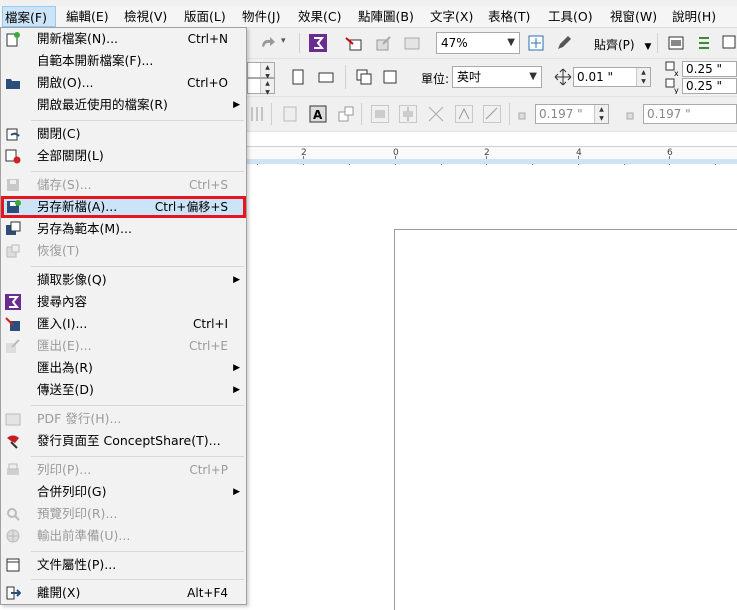  Describe the element at coordinates (451, 16) in the screenshot. I see `menu-text: 文字(X)` at that location.